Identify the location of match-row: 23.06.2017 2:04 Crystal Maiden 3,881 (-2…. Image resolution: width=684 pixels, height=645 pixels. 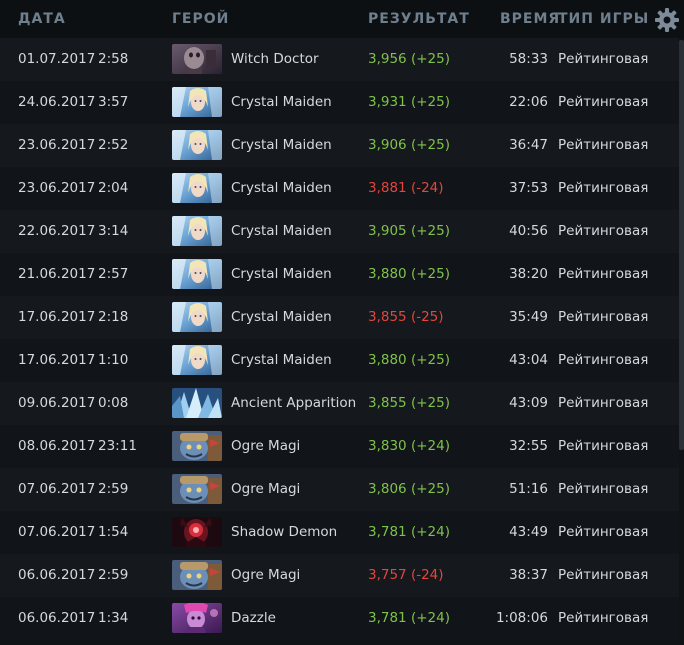
(342, 188).